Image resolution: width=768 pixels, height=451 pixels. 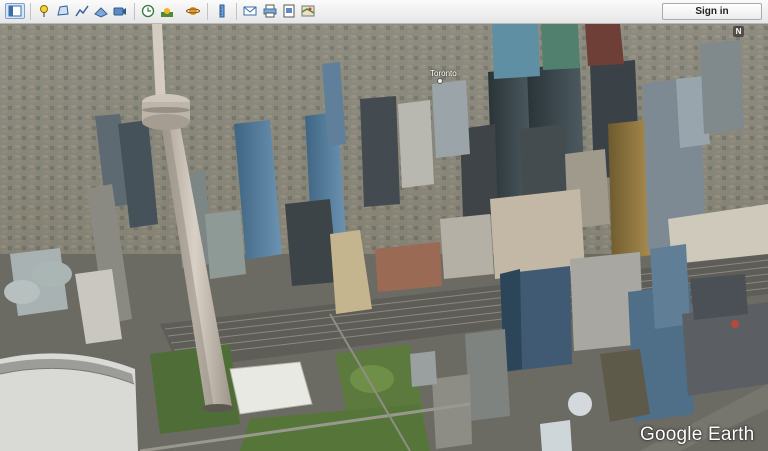 I want to click on add-path-button, so click(x=82, y=11).